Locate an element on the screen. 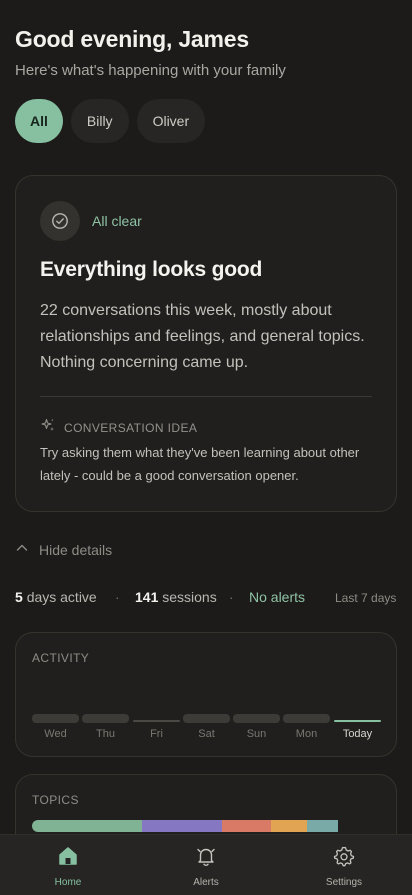  filter-chip-billy: Billy is located at coordinates (99, 121).